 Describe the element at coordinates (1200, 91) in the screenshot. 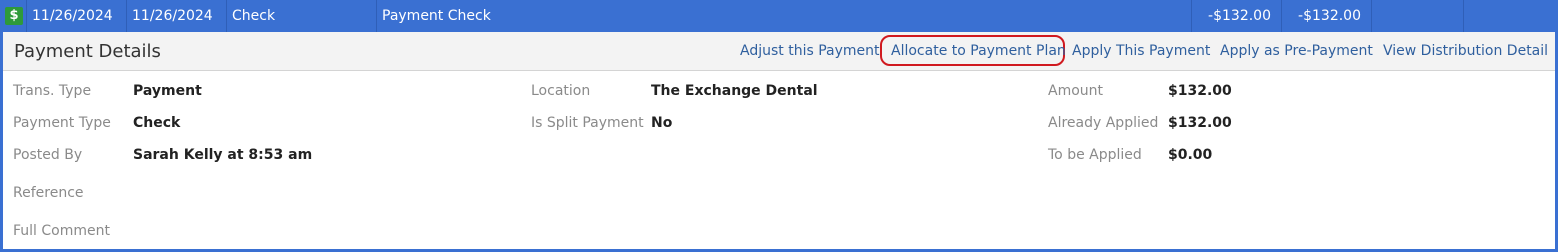

I see `amount-value: $132.00` at that location.